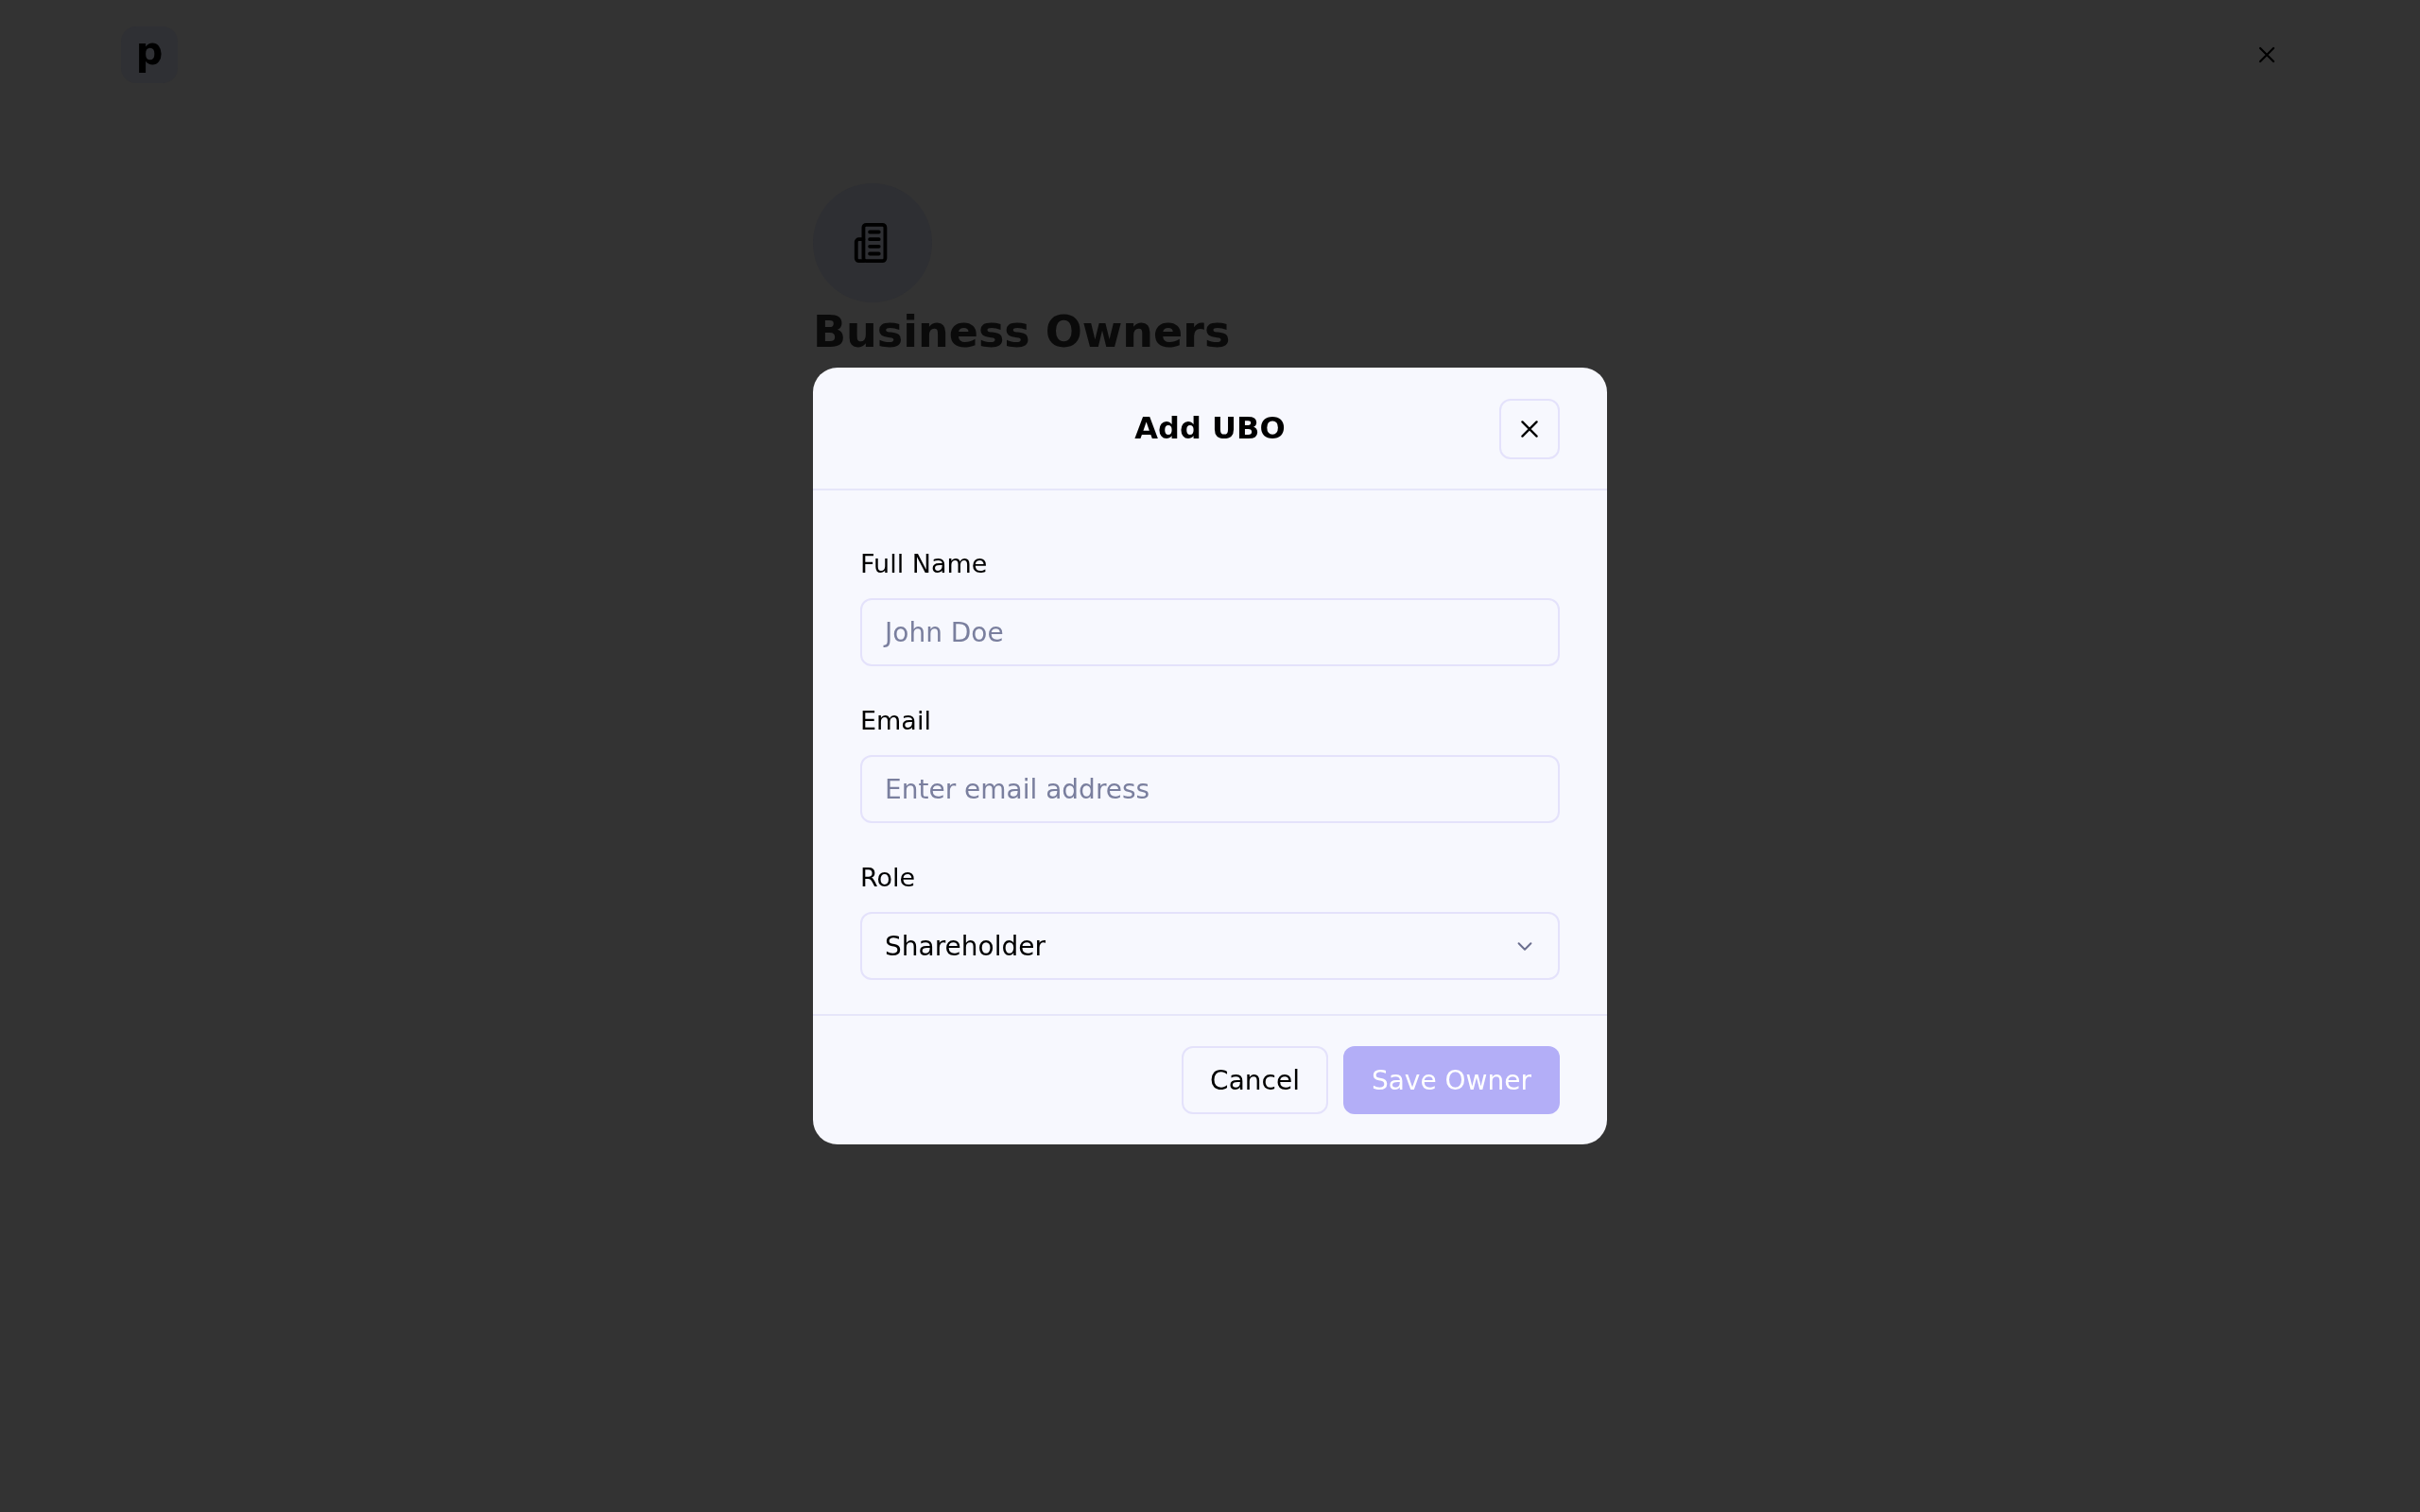  Describe the element at coordinates (888, 878) in the screenshot. I see `field-label: Role` at that location.